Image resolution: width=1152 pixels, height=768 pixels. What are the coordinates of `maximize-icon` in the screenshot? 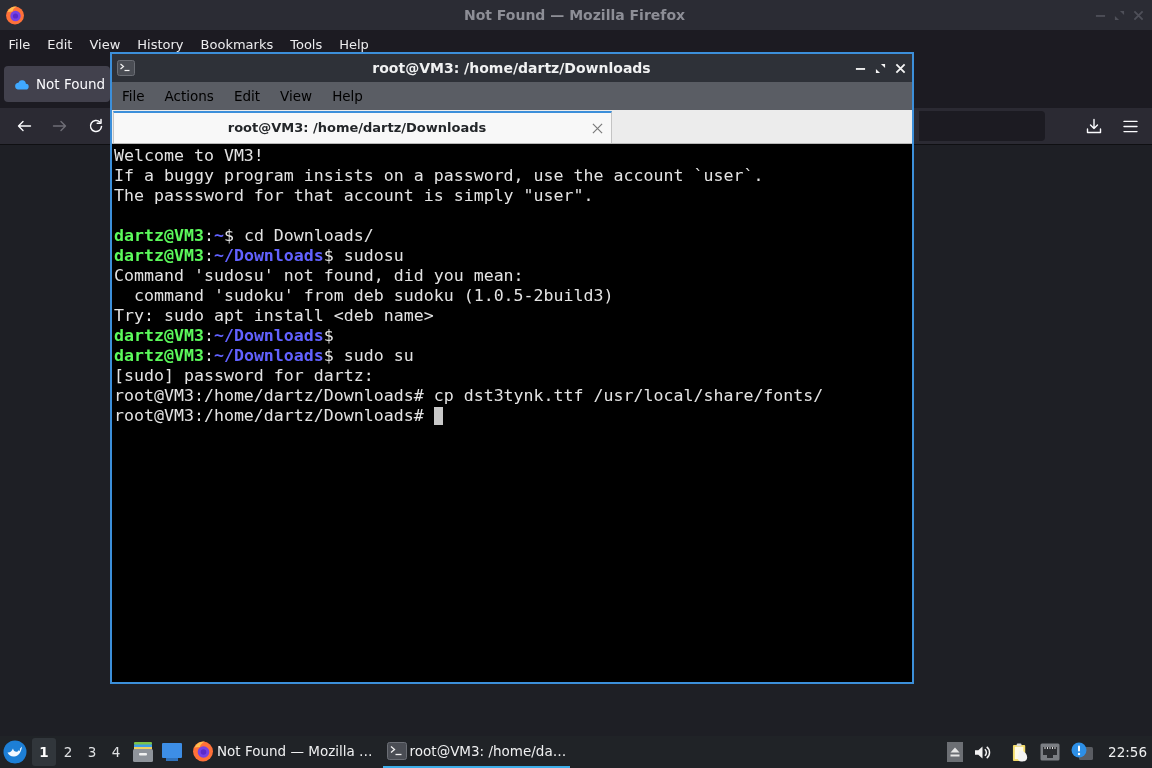 It's located at (880, 68).